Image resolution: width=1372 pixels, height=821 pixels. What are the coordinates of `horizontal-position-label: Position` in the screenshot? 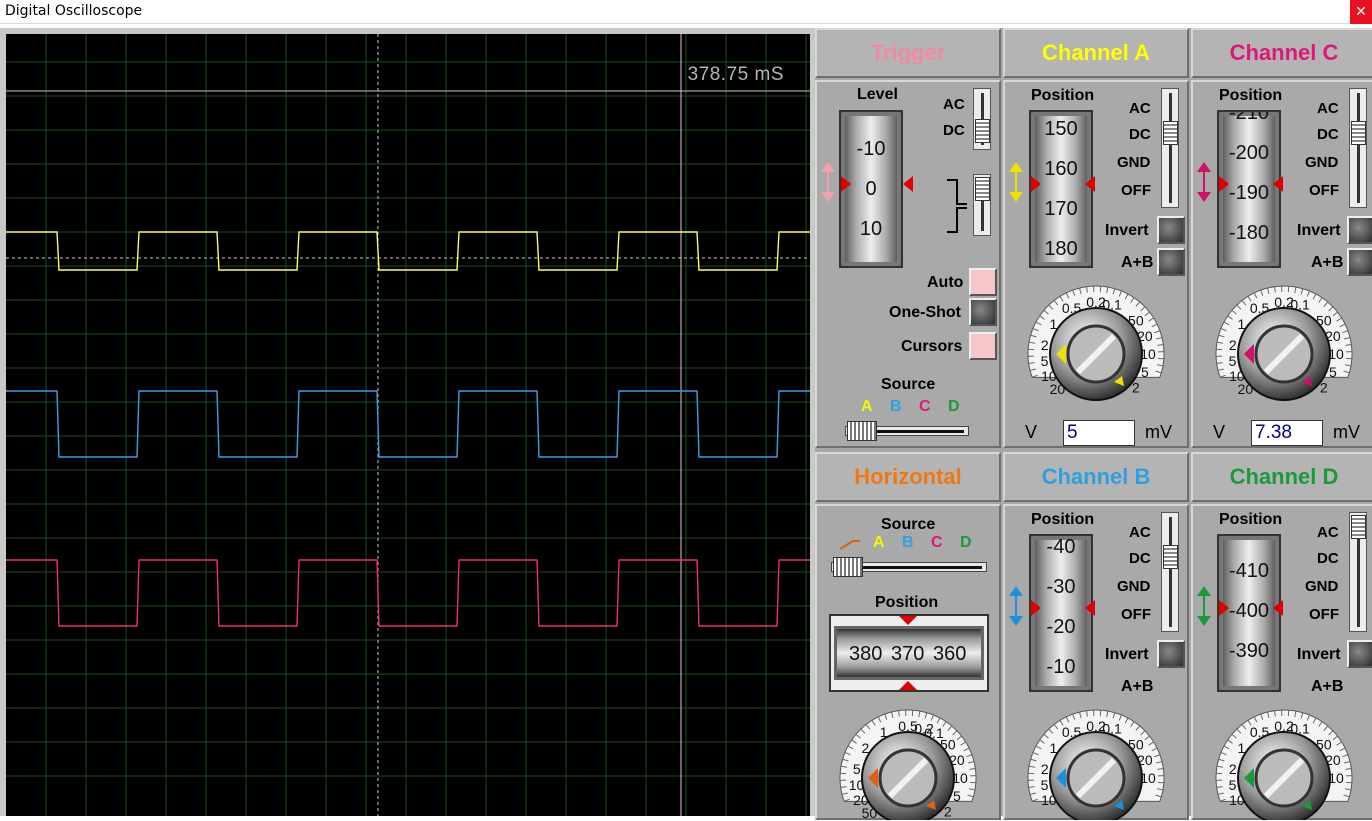 It's located at (906, 603).